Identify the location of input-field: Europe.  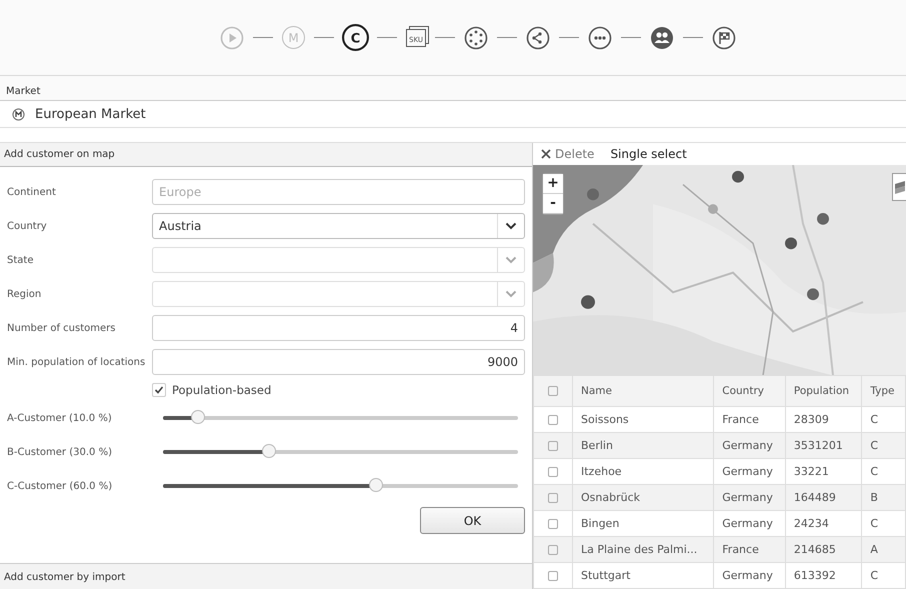
(338, 192).